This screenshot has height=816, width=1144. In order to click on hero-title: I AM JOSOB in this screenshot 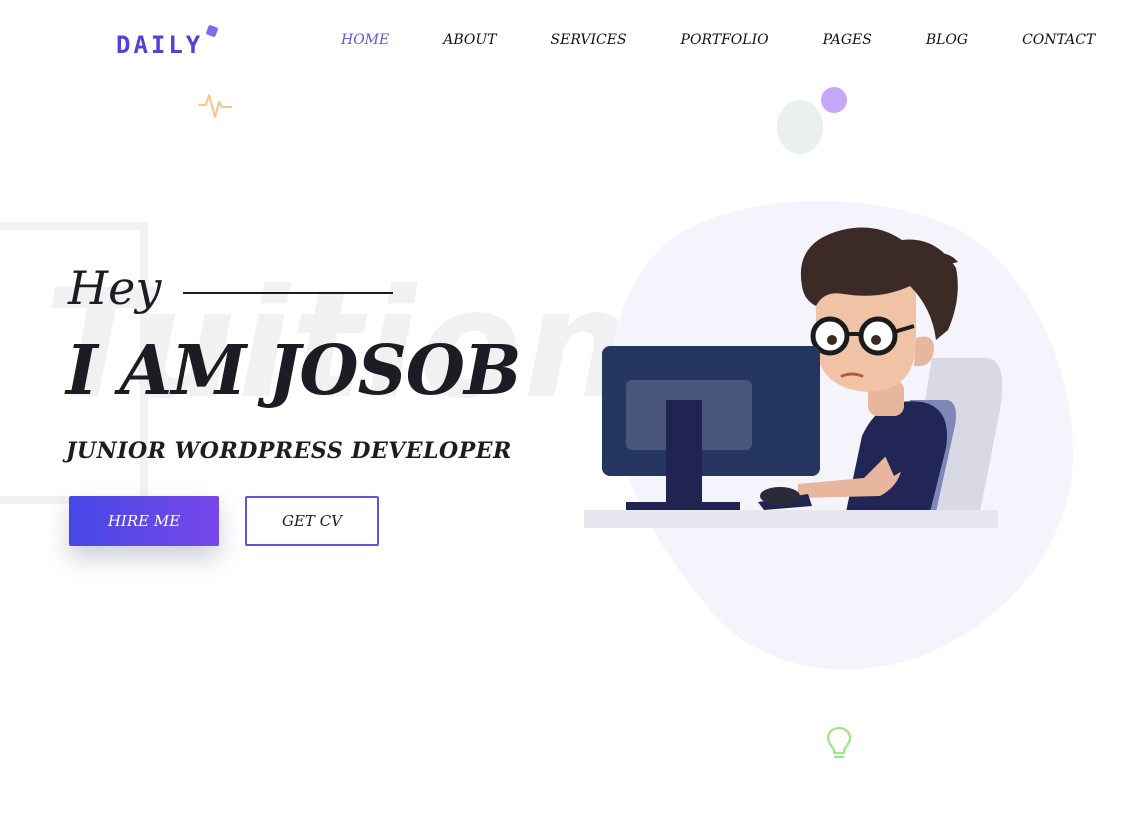, I will do `click(293, 371)`.